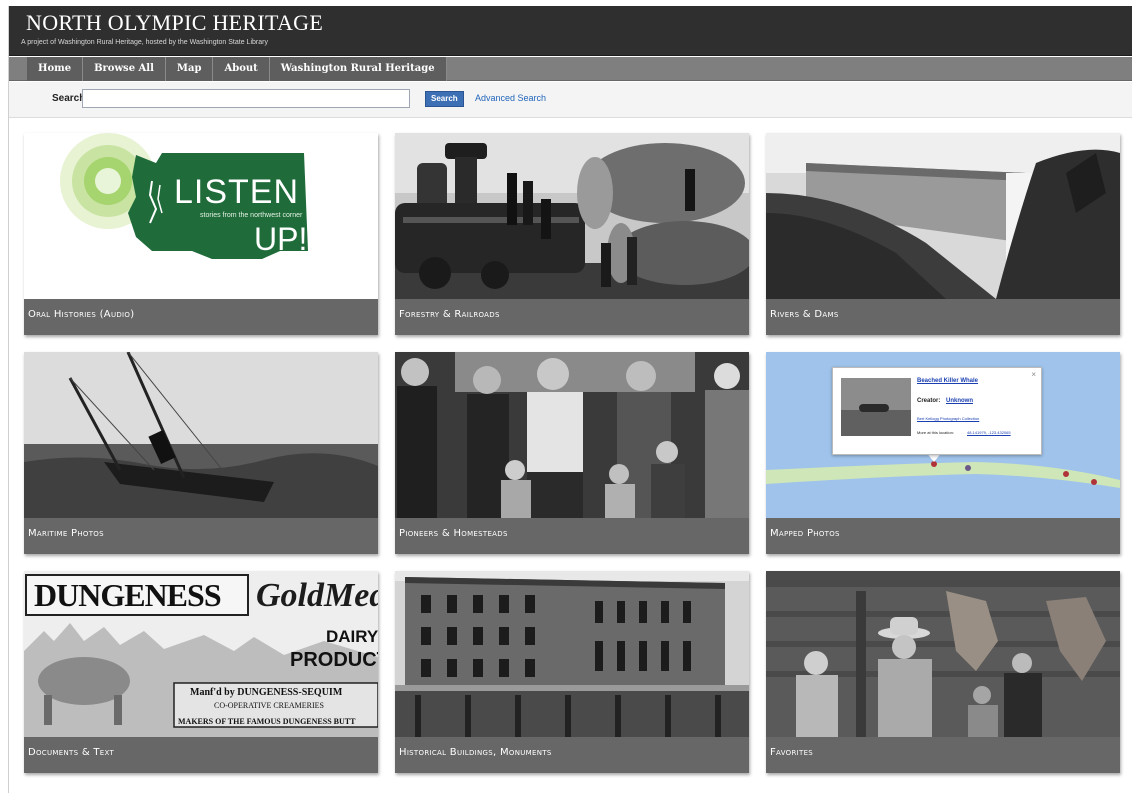  Describe the element at coordinates (572, 755) in the screenshot. I see `tile-label: Historical Buildings, Monuments` at that location.